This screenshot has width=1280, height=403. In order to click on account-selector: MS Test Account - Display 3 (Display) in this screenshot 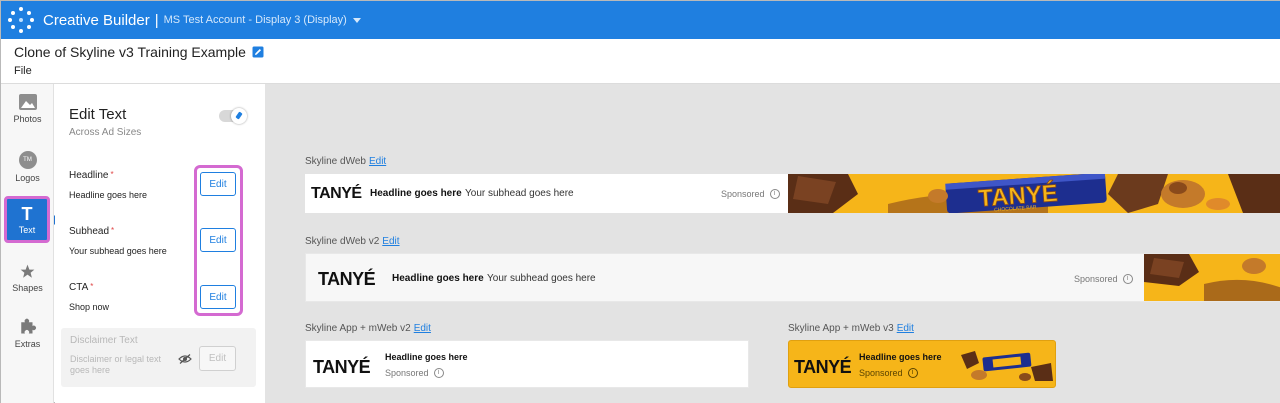, I will do `click(262, 20)`.